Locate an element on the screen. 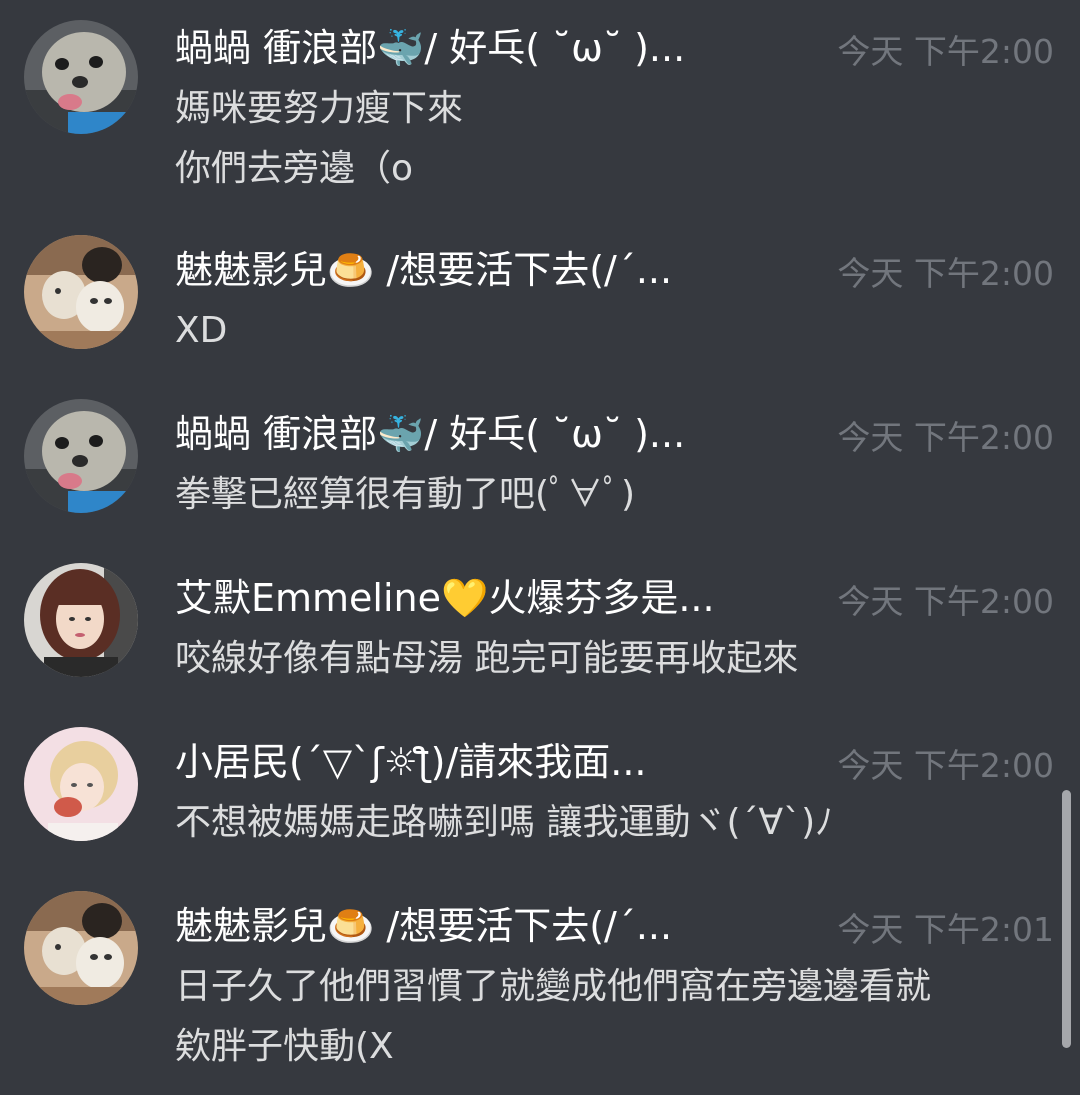 The height and width of the screenshot is (1095, 1080). girl-avatar-icon is located at coordinates (81, 620).